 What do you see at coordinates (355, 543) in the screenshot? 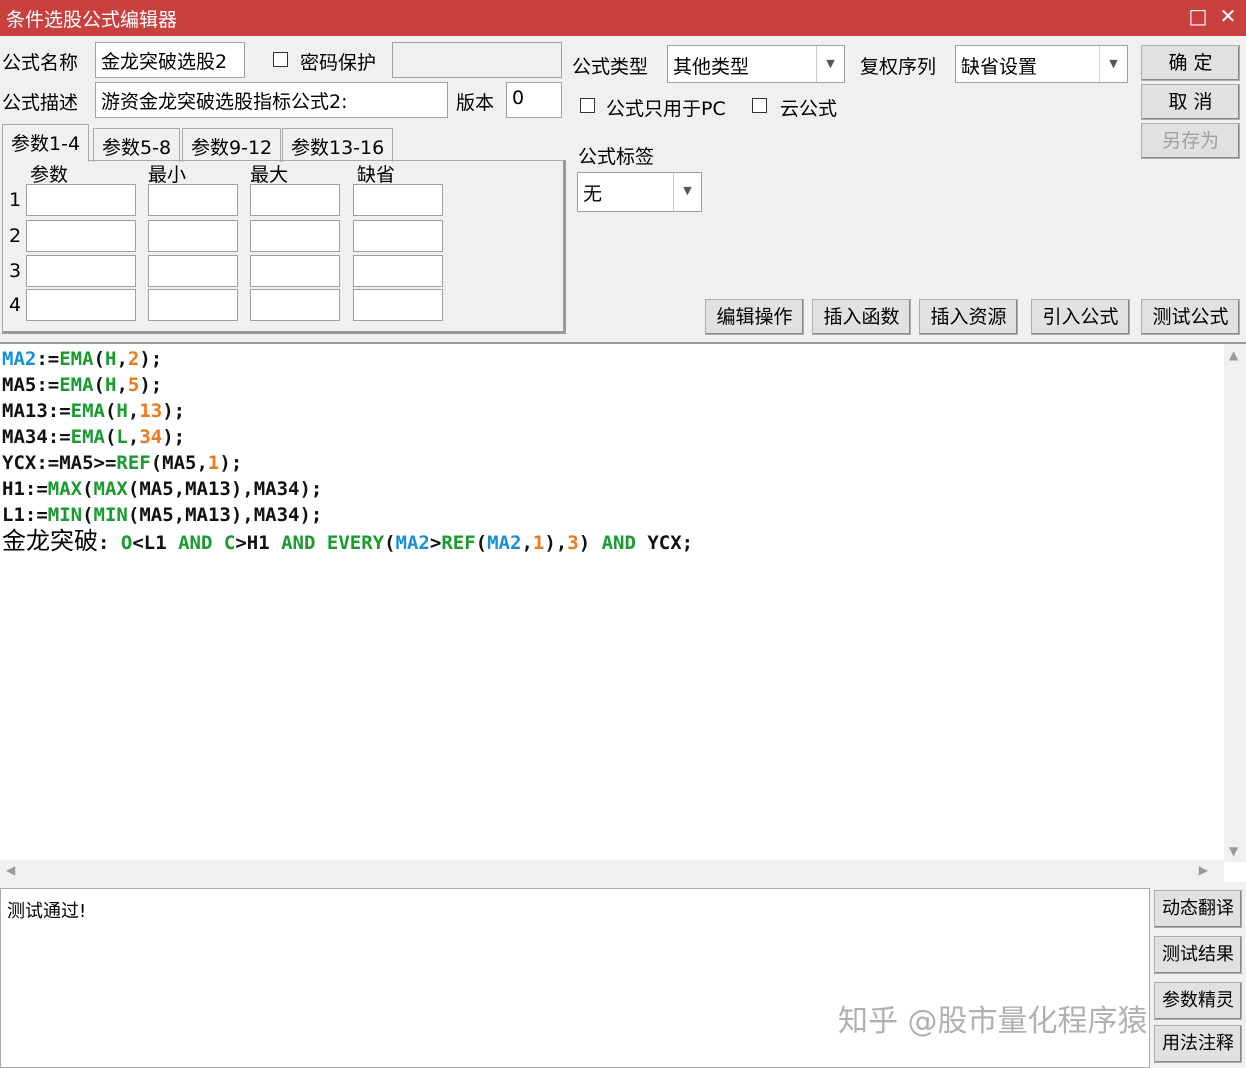
I see `code-token: EVERY` at bounding box center [355, 543].